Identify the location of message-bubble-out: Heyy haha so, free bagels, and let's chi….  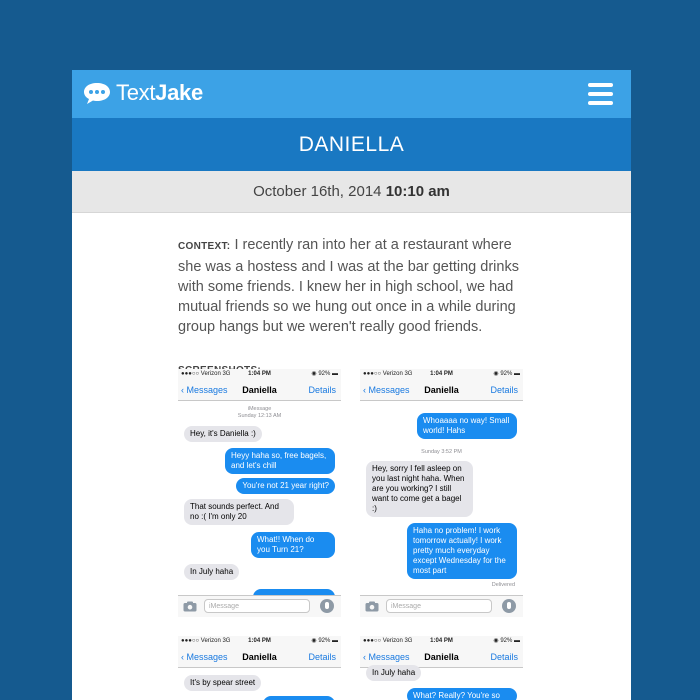
(280, 461).